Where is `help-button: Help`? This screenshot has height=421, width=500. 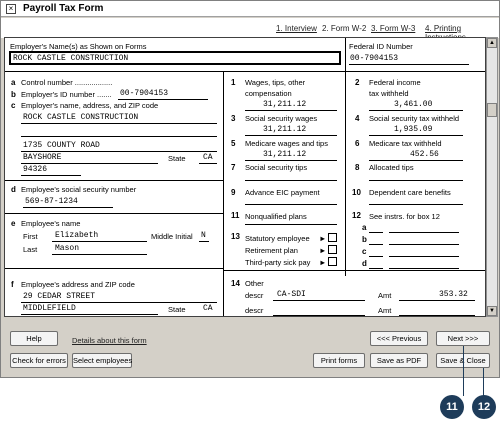 help-button: Help is located at coordinates (34, 338).